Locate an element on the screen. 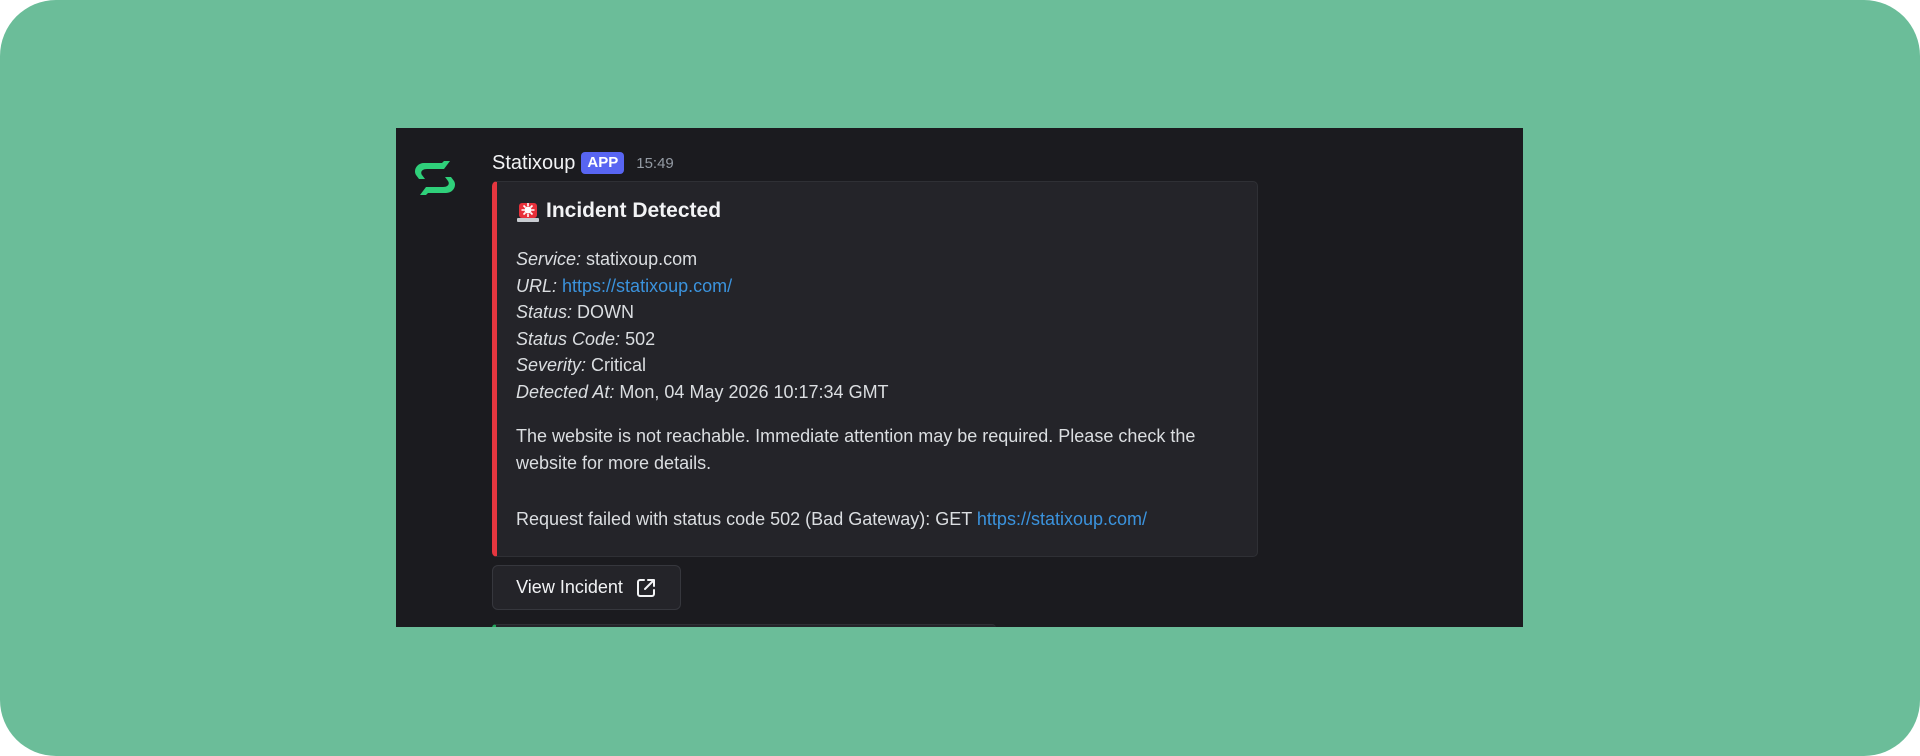  message-header: Statixoup APP 15:49 is located at coordinates (583, 163).